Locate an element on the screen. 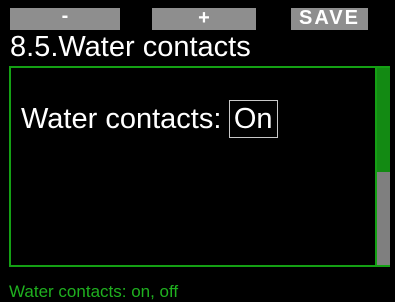  scrollbar is located at coordinates (383, 166).